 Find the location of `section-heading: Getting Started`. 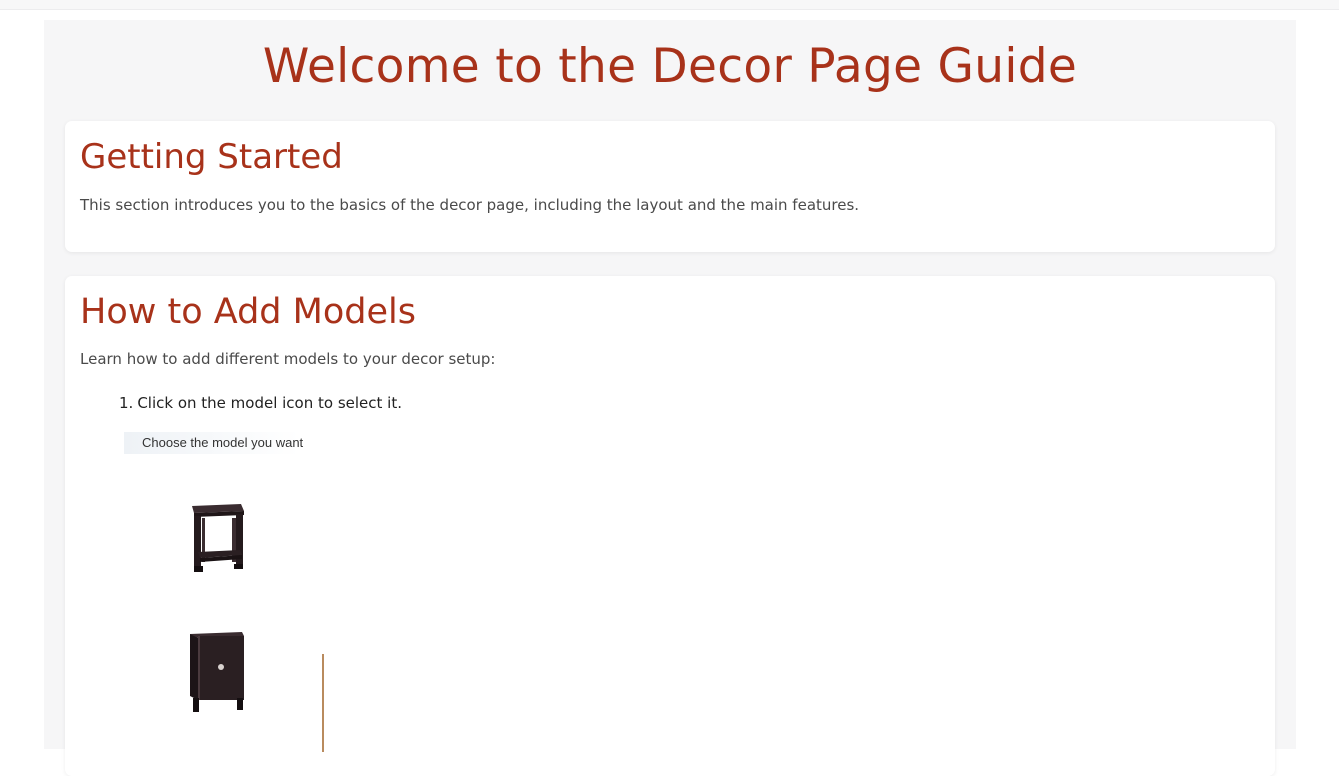

section-heading: Getting Started is located at coordinates (211, 157).